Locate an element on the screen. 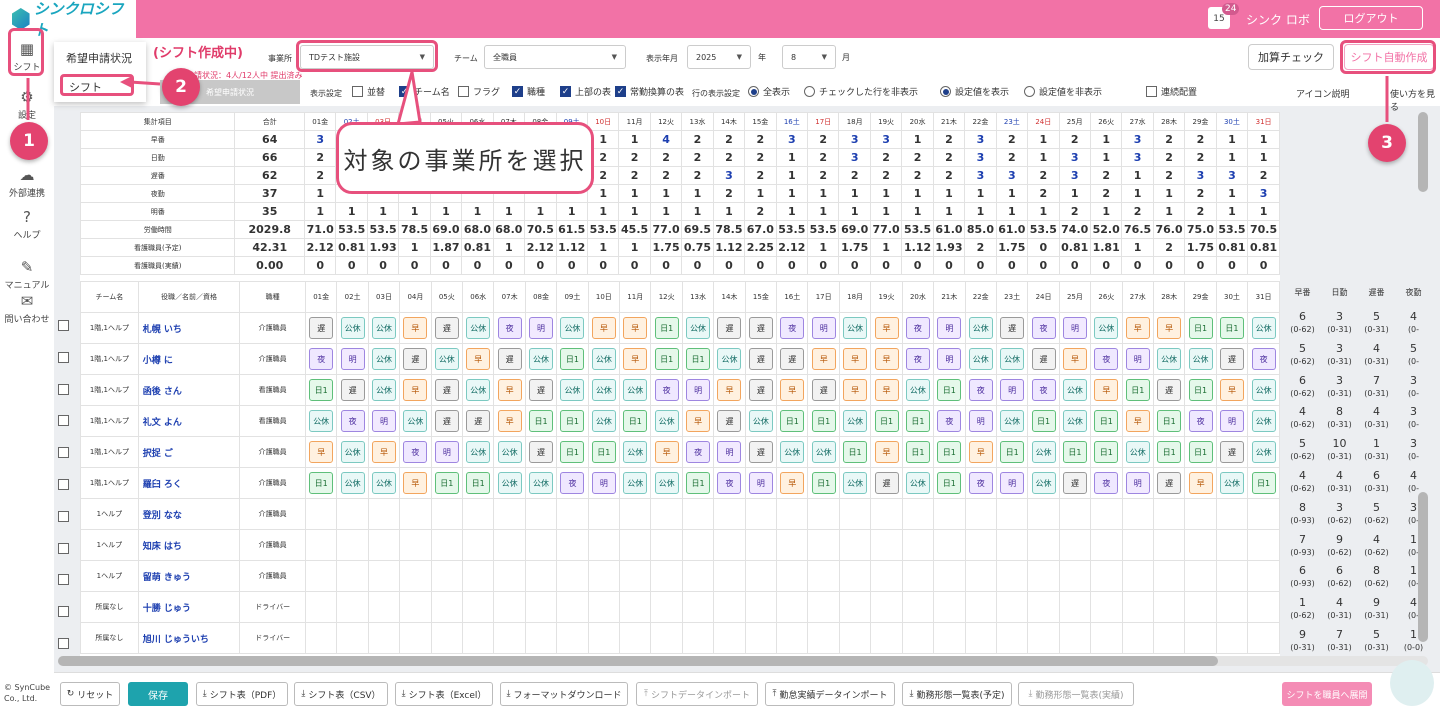 This screenshot has height=710, width=1440. shift-import-button: ⤒ シフトデータインポート is located at coordinates (697, 694).